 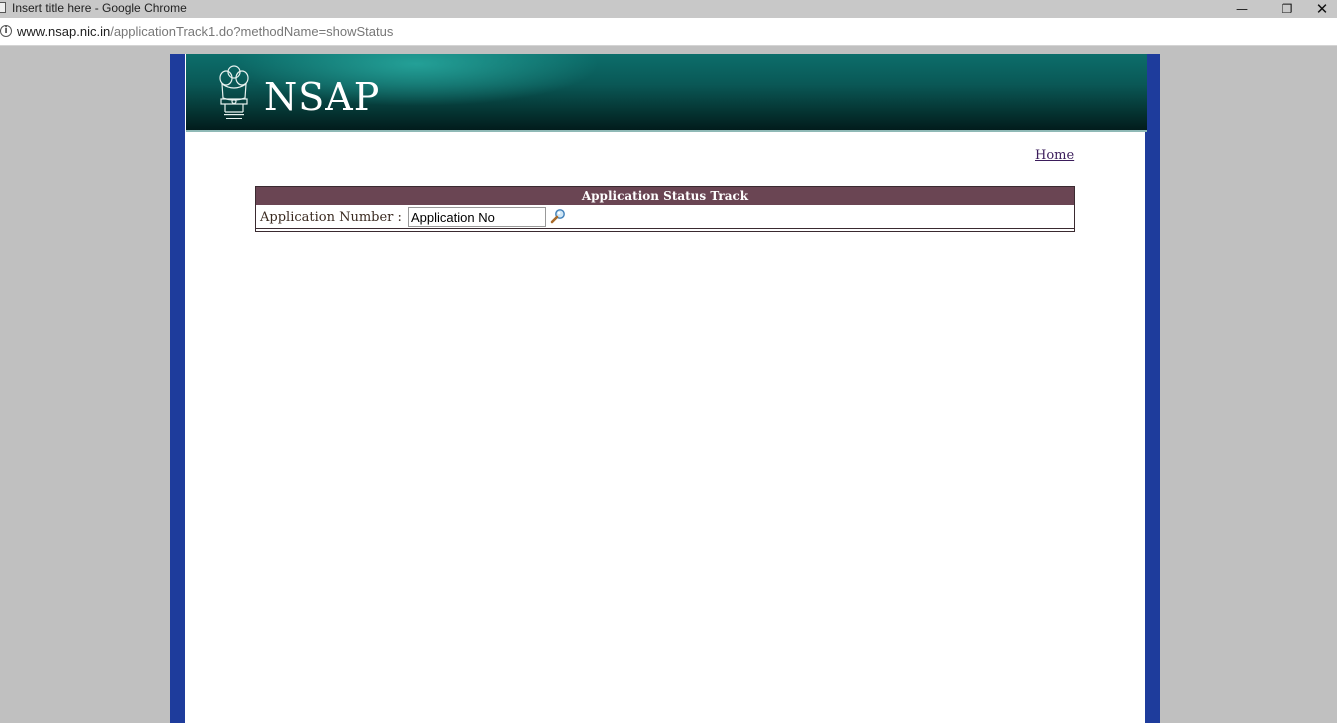 I want to click on application-number-input, so click(x=477, y=217).